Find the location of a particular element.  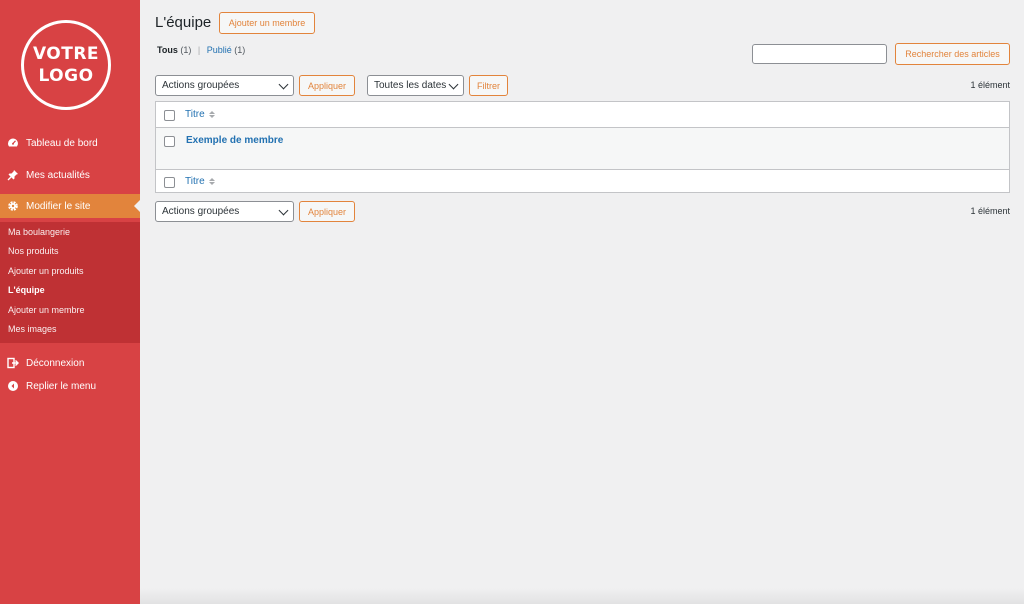

sidebar-item-edit-site: Modifier le site is located at coordinates (70, 206).